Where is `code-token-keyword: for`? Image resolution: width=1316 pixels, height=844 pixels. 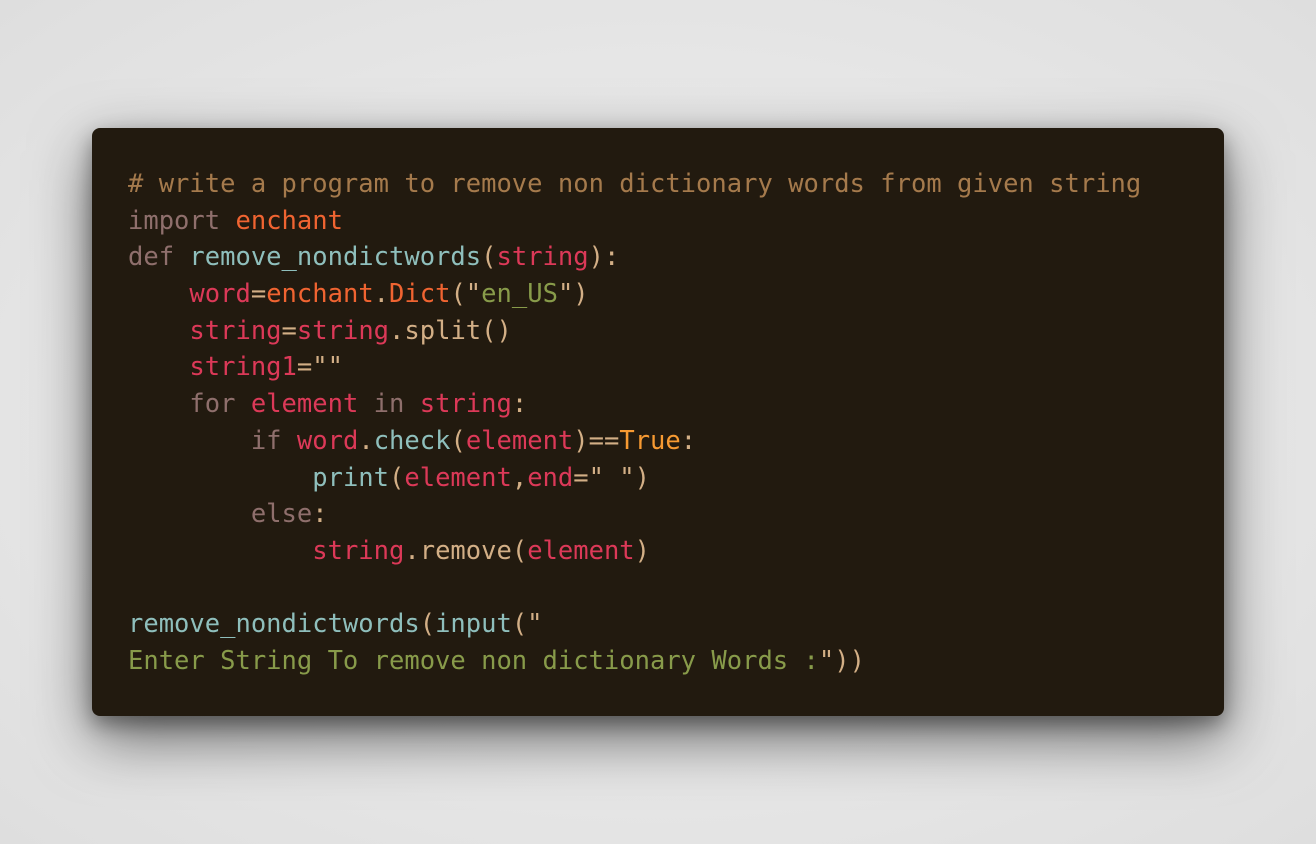 code-token-keyword: for is located at coordinates (212, 404).